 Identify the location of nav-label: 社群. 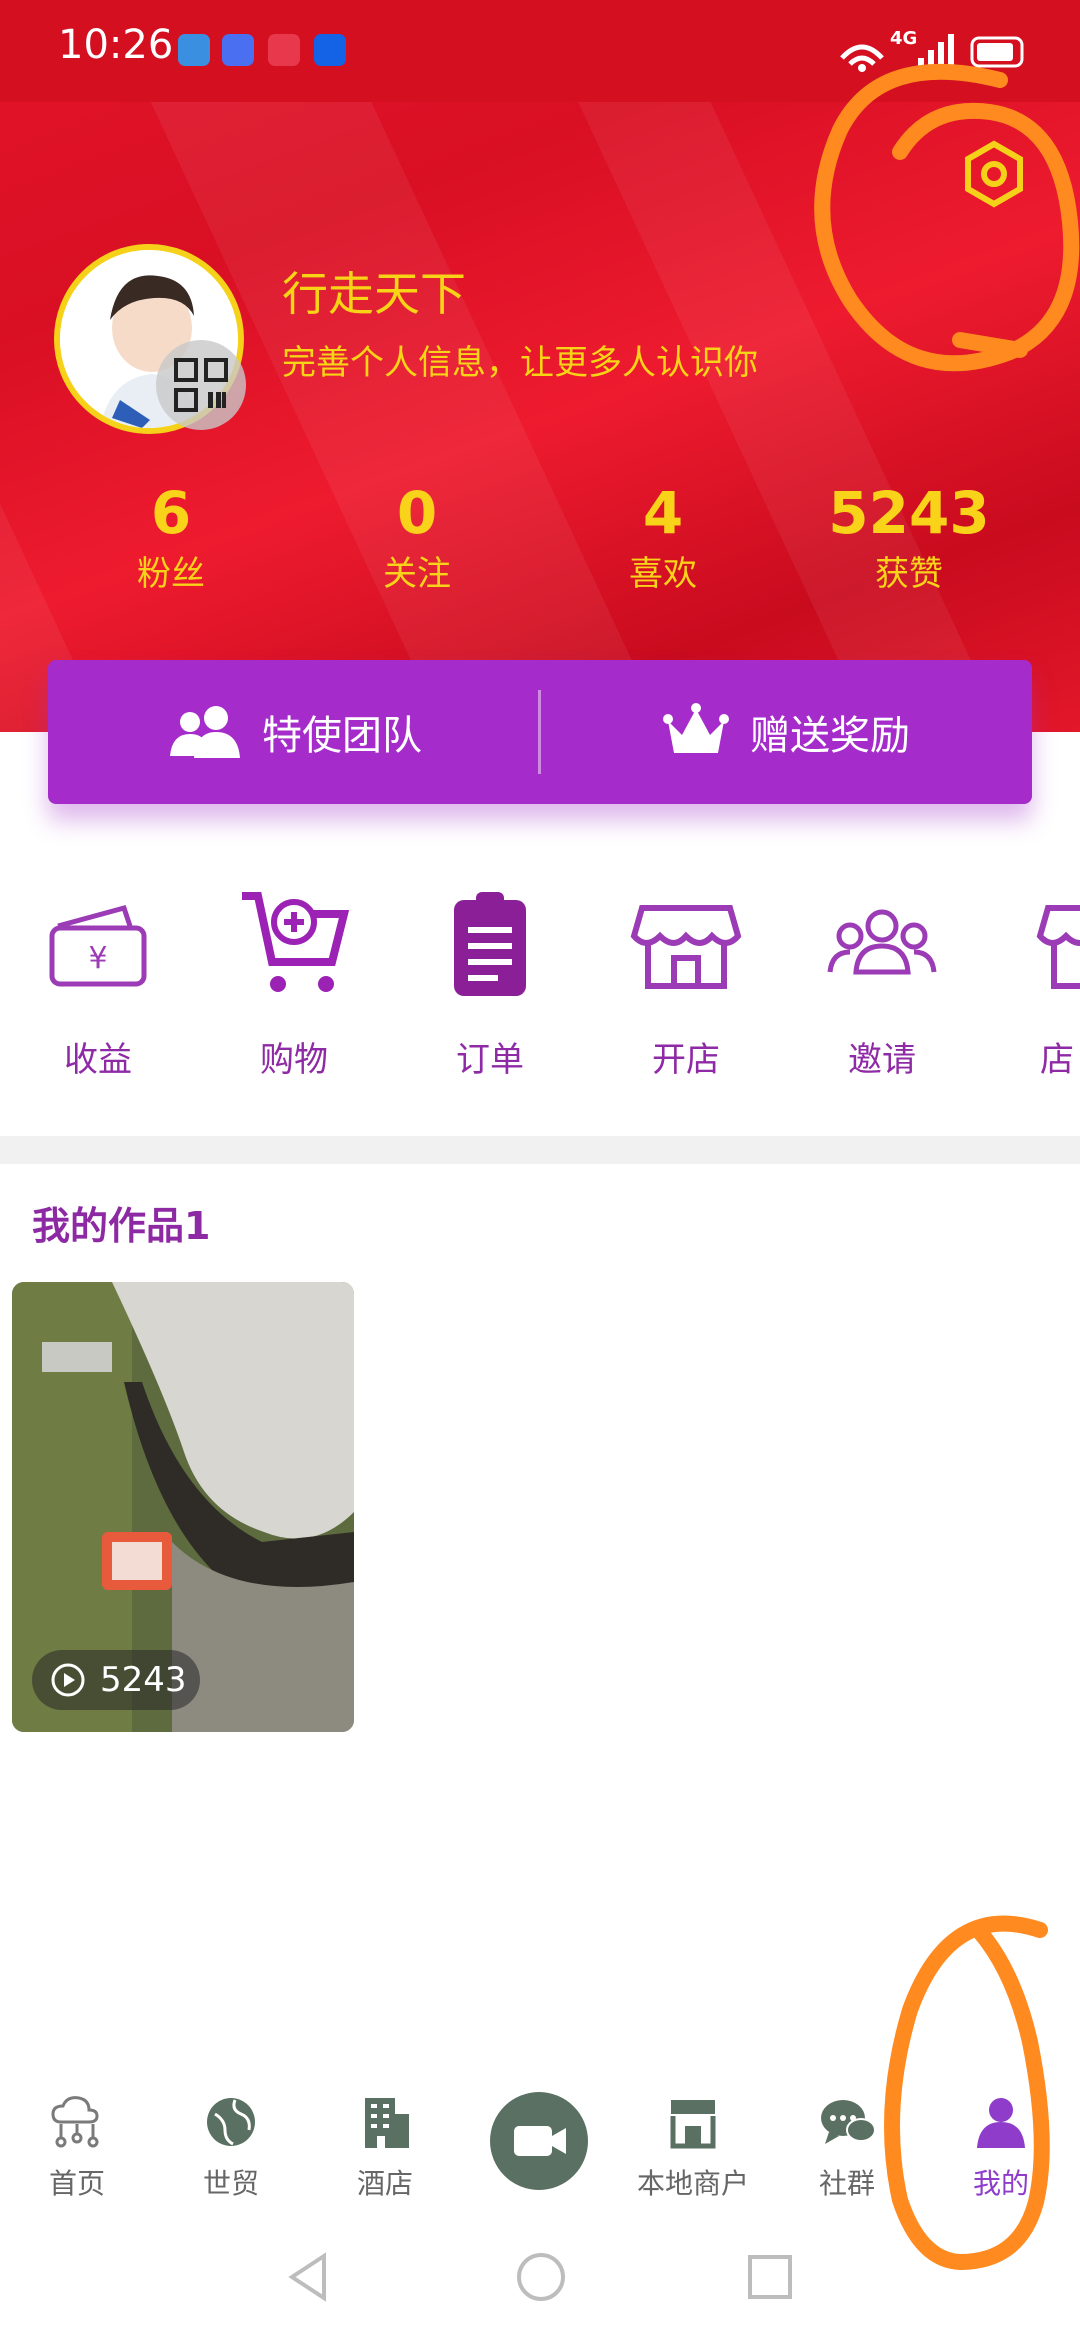
(846, 2183).